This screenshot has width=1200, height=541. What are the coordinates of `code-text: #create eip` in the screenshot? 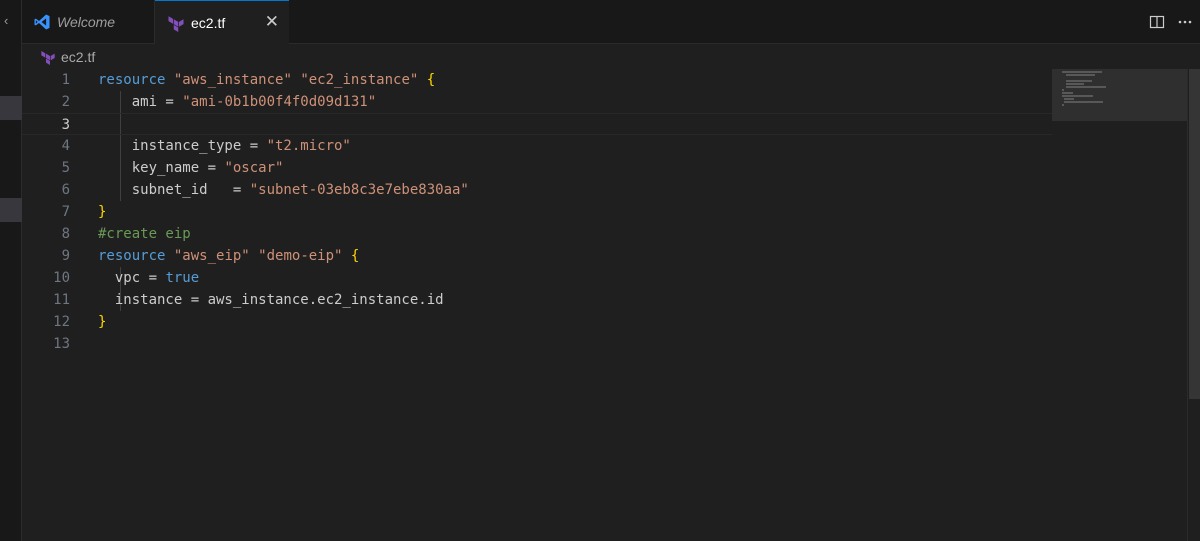 It's located at (144, 234).